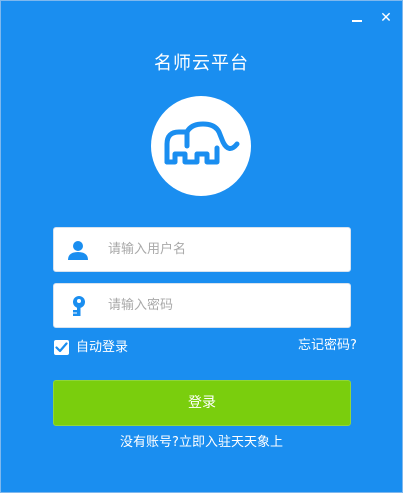 The image size is (403, 493). What do you see at coordinates (201, 443) in the screenshot?
I see `register-link: 没有账号?立即入驻天天象上` at bounding box center [201, 443].